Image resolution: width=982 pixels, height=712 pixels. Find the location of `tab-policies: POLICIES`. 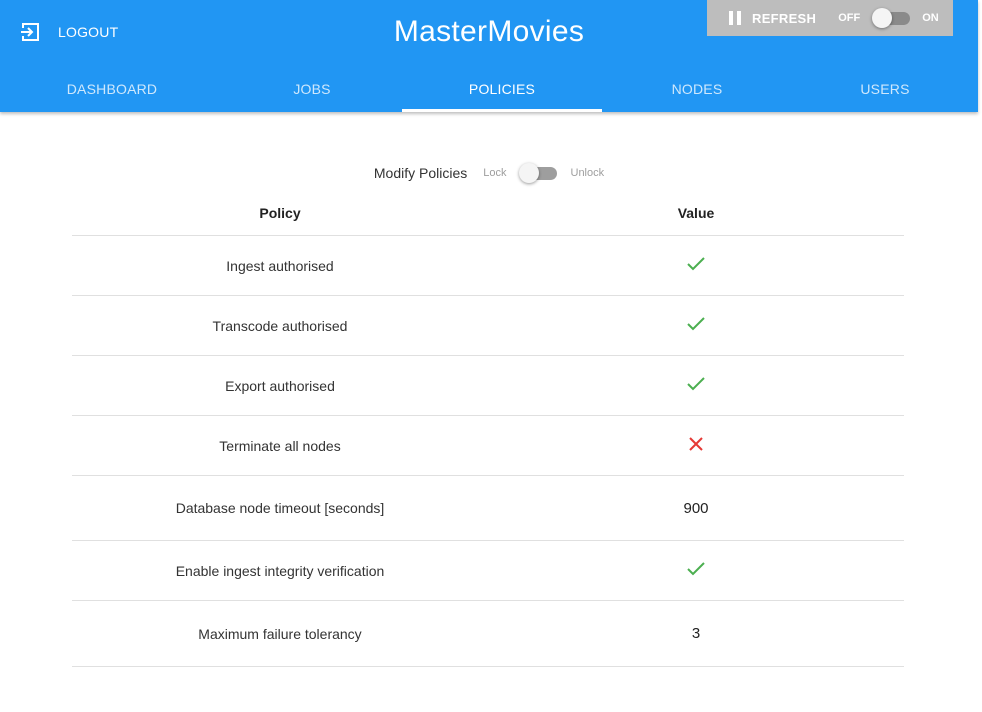

tab-policies: POLICIES is located at coordinates (502, 92).